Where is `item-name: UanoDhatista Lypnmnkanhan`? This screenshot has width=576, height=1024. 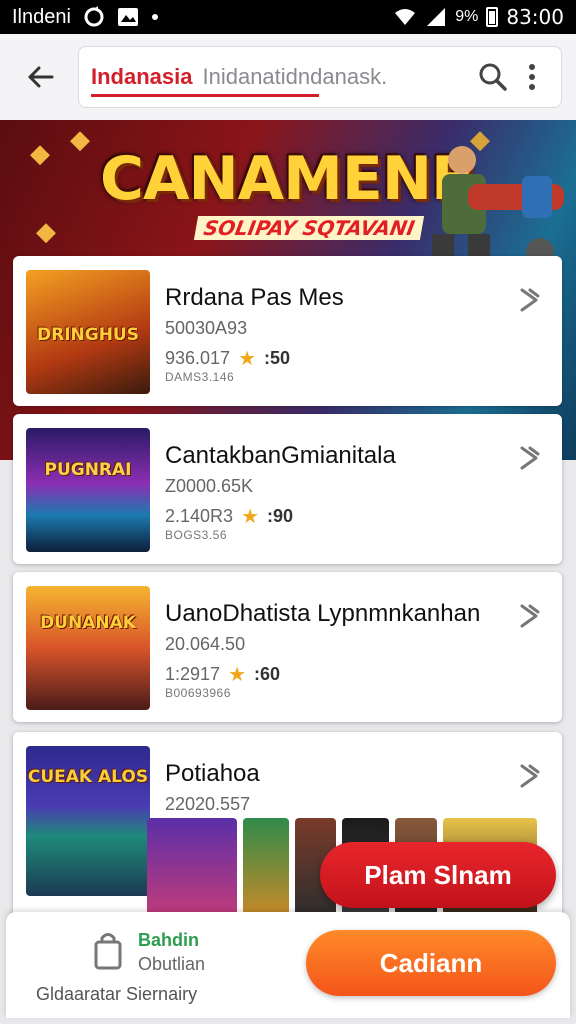
item-name: UanoDhatista Lypnmnkanhan is located at coordinates (323, 613).